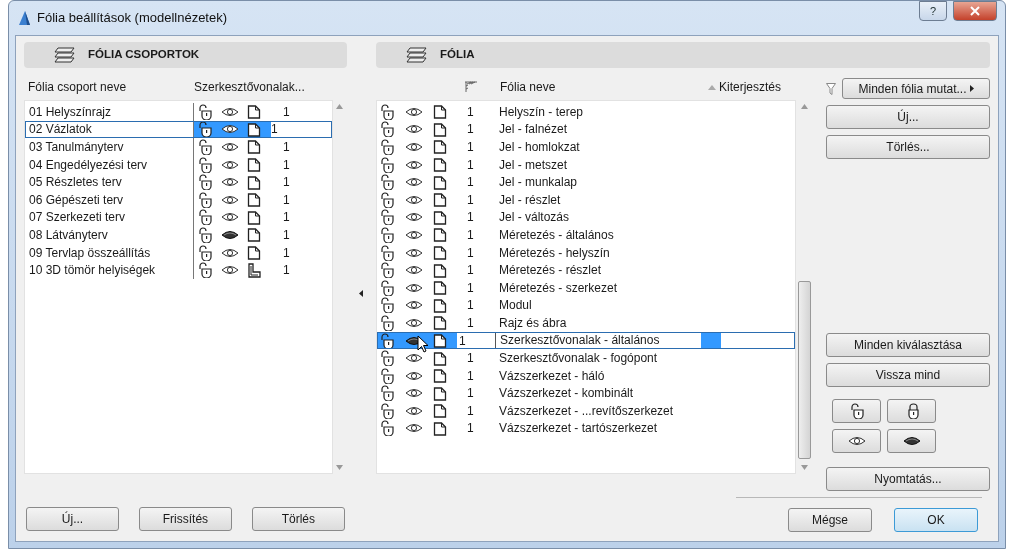 The width and height of the screenshot is (1009, 552). I want to click on list-row: 1 Jel - munkalap, so click(586, 182).